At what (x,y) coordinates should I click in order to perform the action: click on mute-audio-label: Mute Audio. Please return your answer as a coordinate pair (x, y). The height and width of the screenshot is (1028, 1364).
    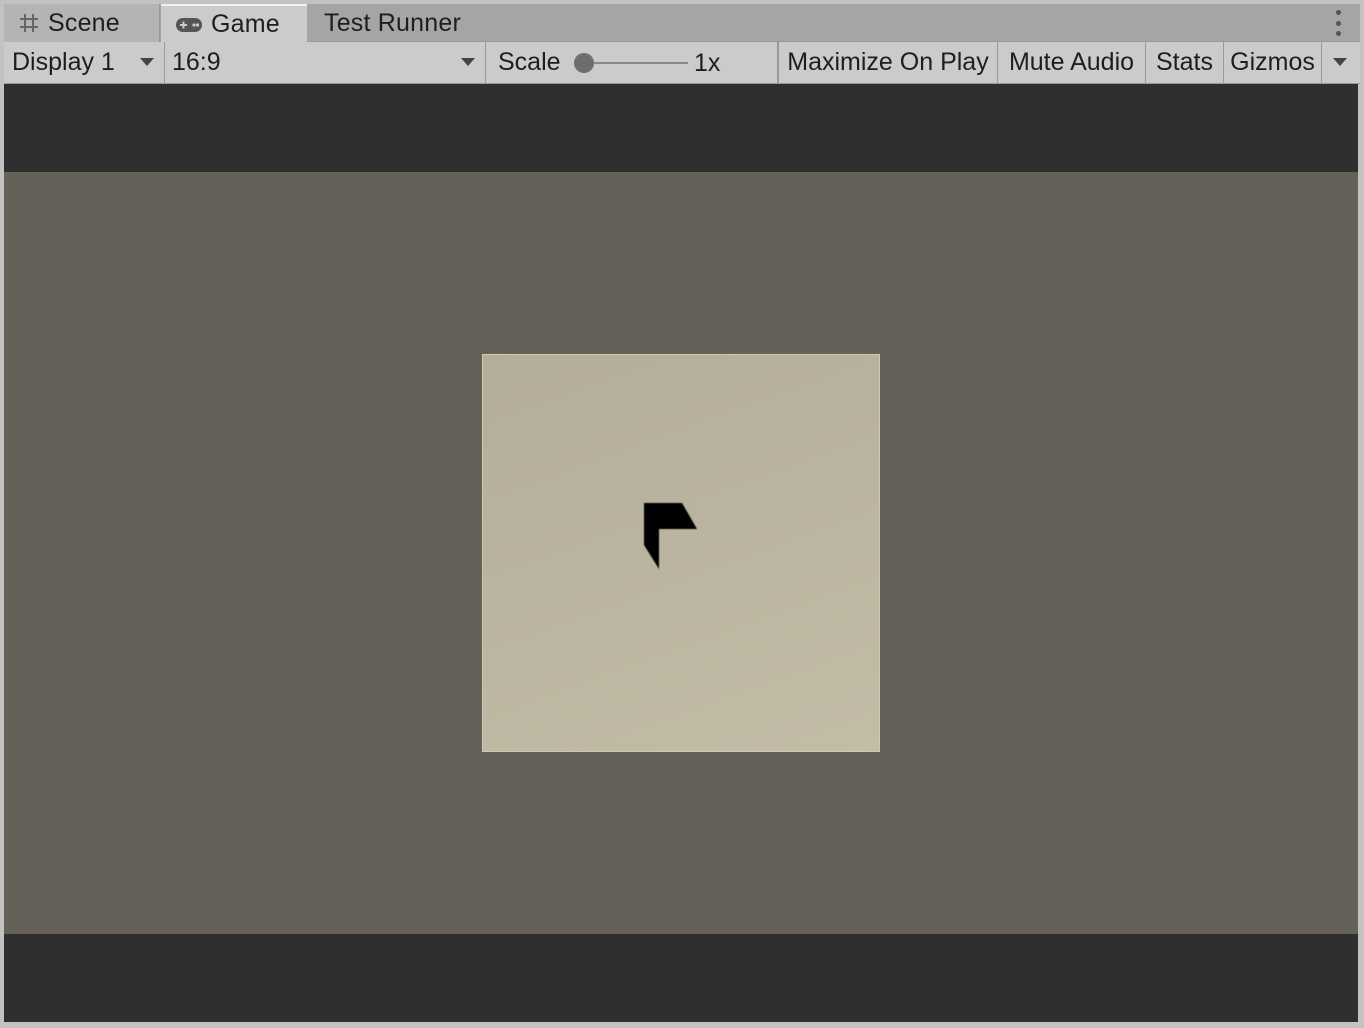
    Looking at the image, I should click on (1071, 62).